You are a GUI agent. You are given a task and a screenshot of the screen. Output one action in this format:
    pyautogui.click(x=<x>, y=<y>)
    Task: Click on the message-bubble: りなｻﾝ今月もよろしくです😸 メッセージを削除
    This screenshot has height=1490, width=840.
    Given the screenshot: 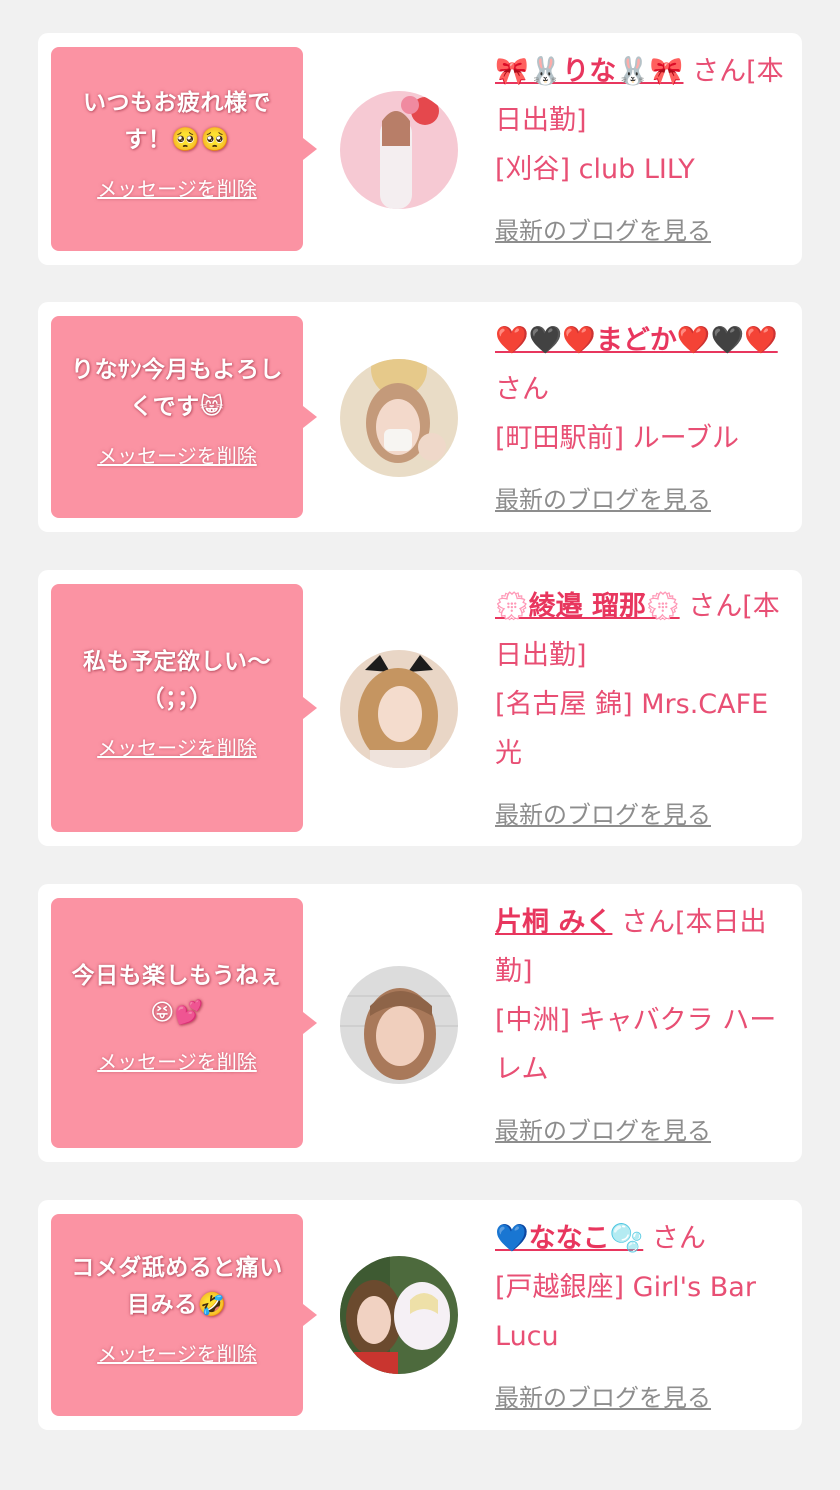 What is the action you would take?
    pyautogui.click(x=184, y=417)
    